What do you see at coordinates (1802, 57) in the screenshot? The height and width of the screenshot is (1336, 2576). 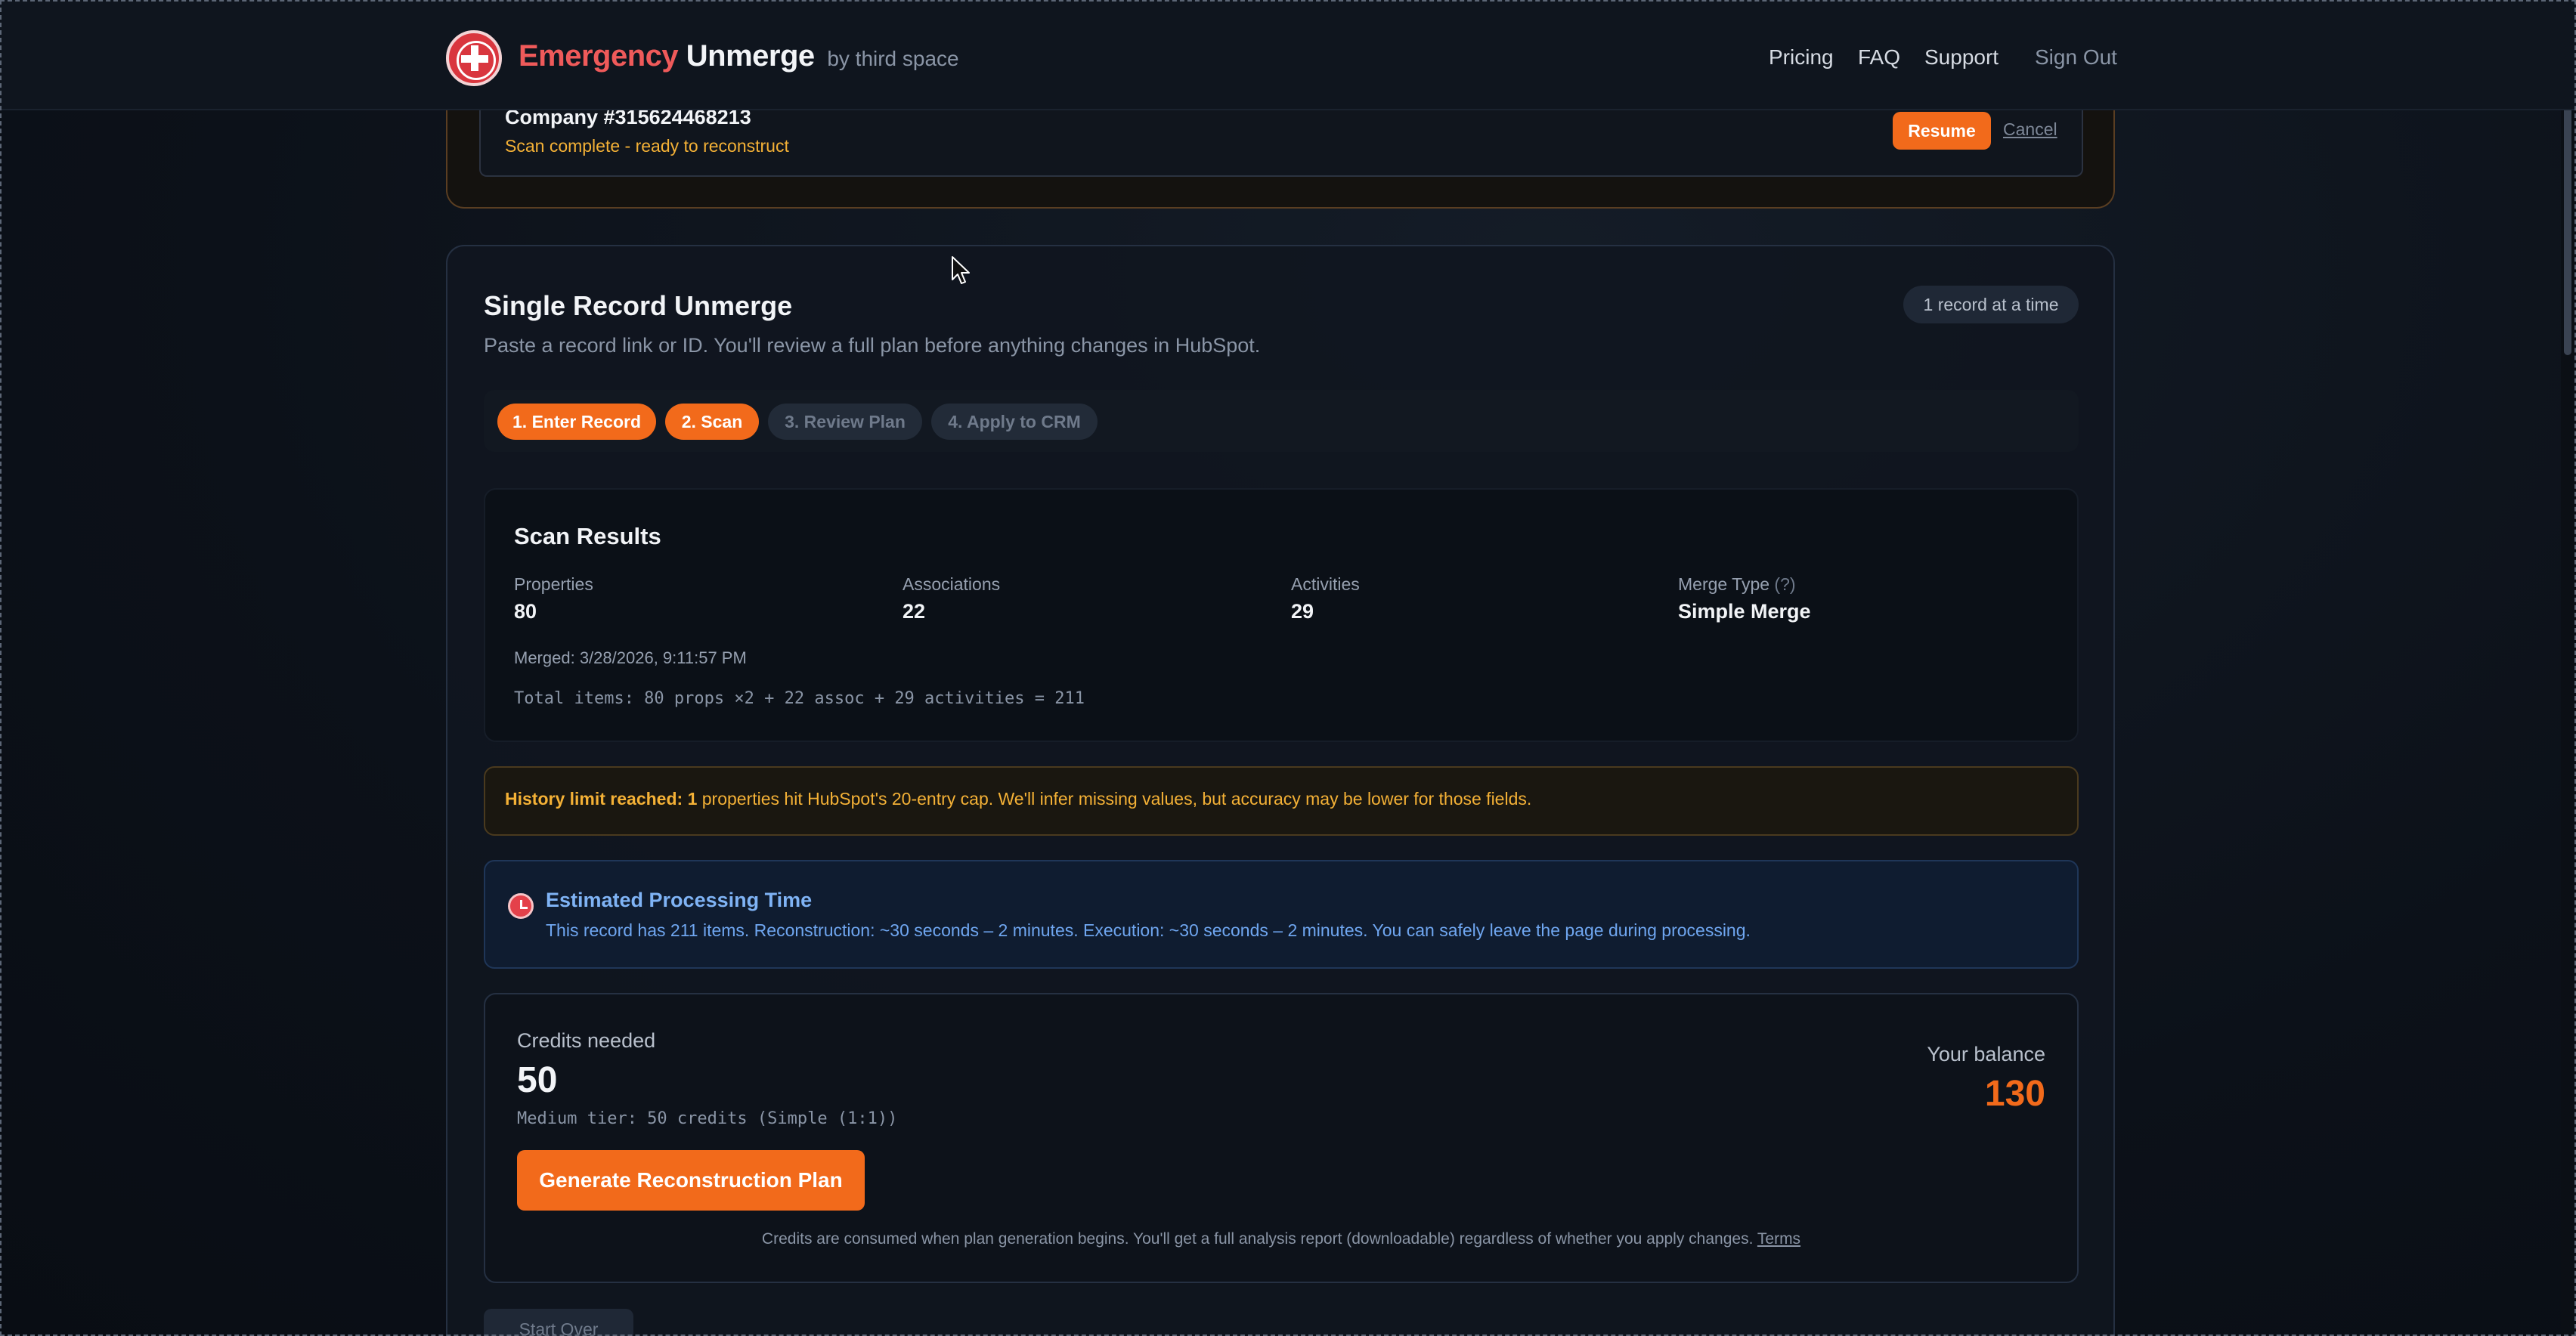 I see `nav-pricing: Pricing` at bounding box center [1802, 57].